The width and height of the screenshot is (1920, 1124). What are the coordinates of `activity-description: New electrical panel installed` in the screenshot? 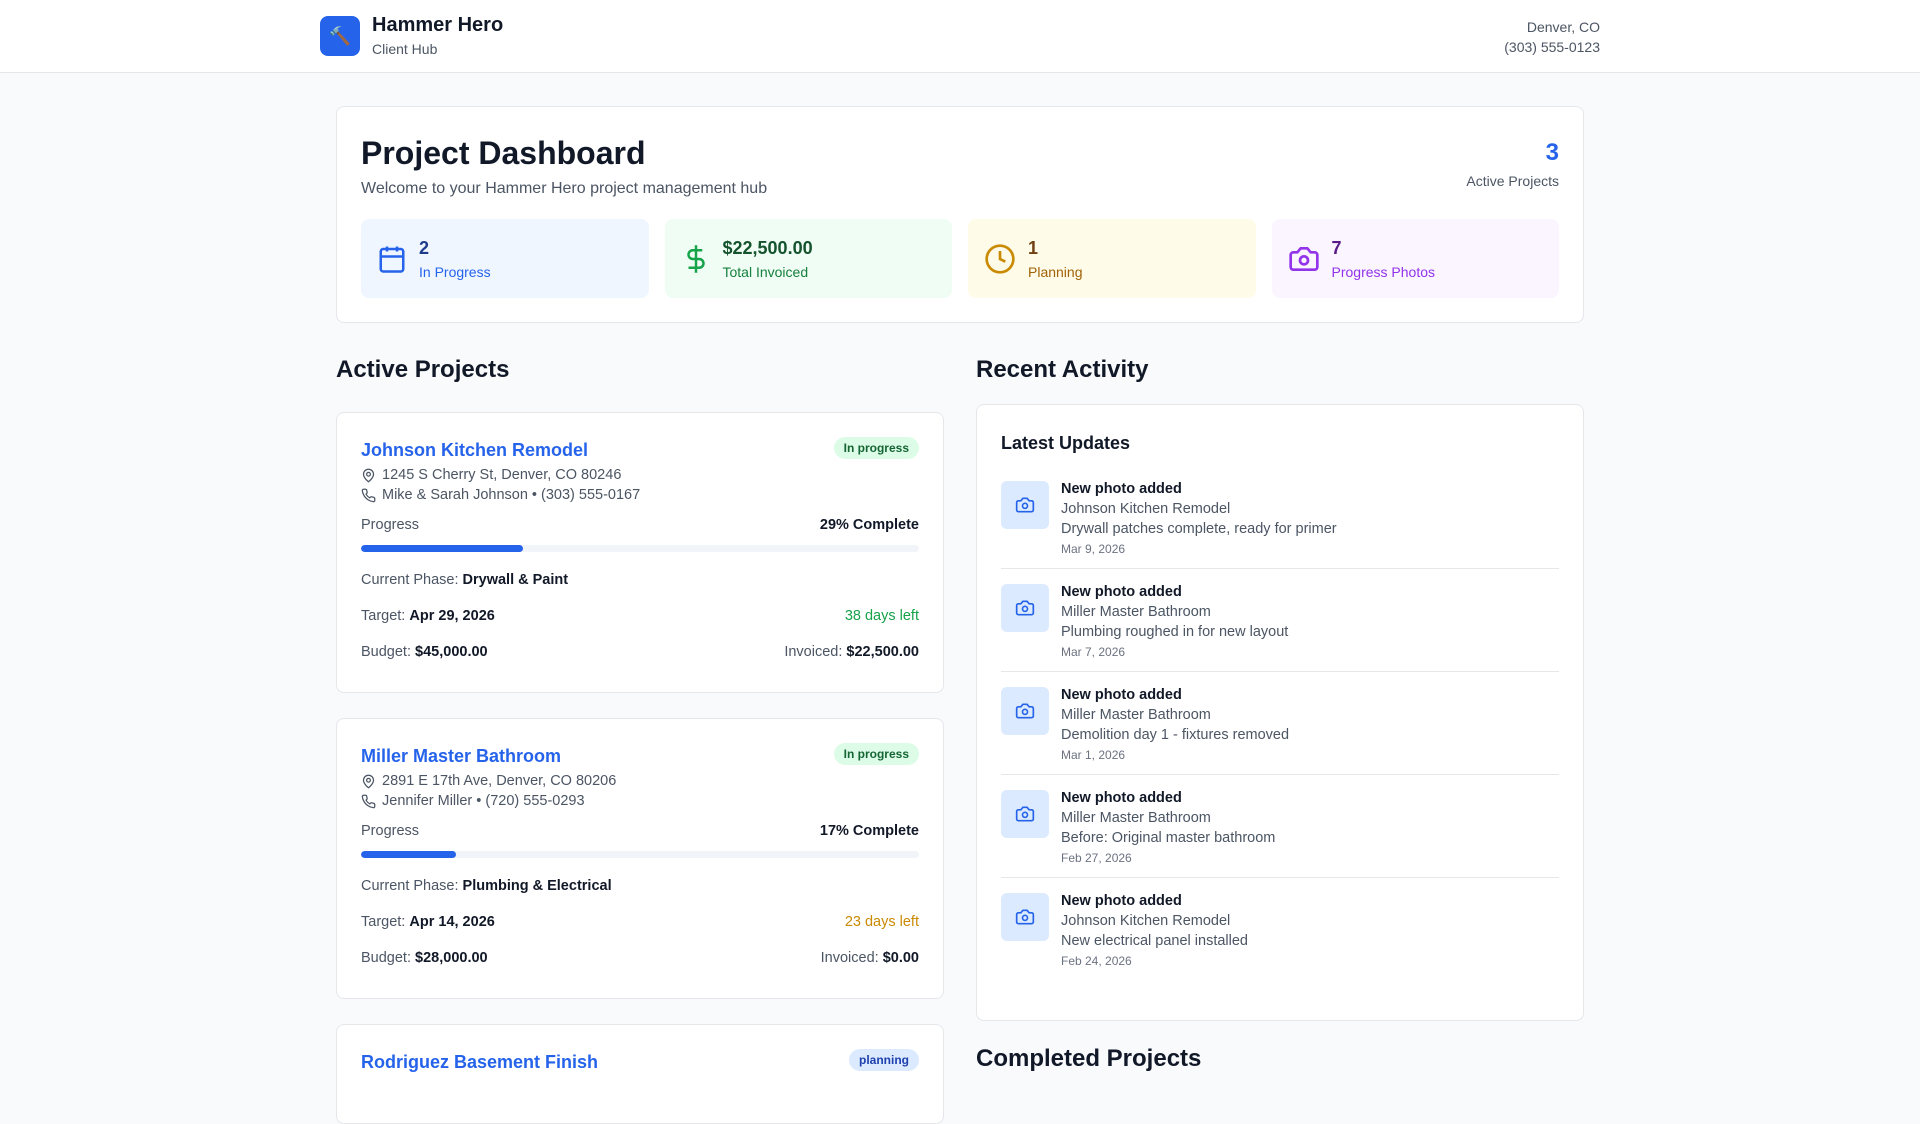 It's located at (1154, 941).